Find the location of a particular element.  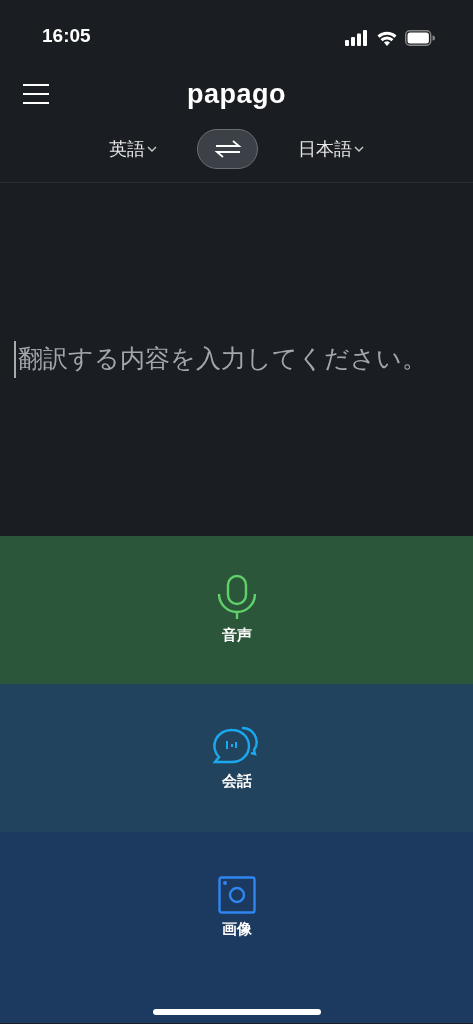

menu-button is located at coordinates (36, 94).